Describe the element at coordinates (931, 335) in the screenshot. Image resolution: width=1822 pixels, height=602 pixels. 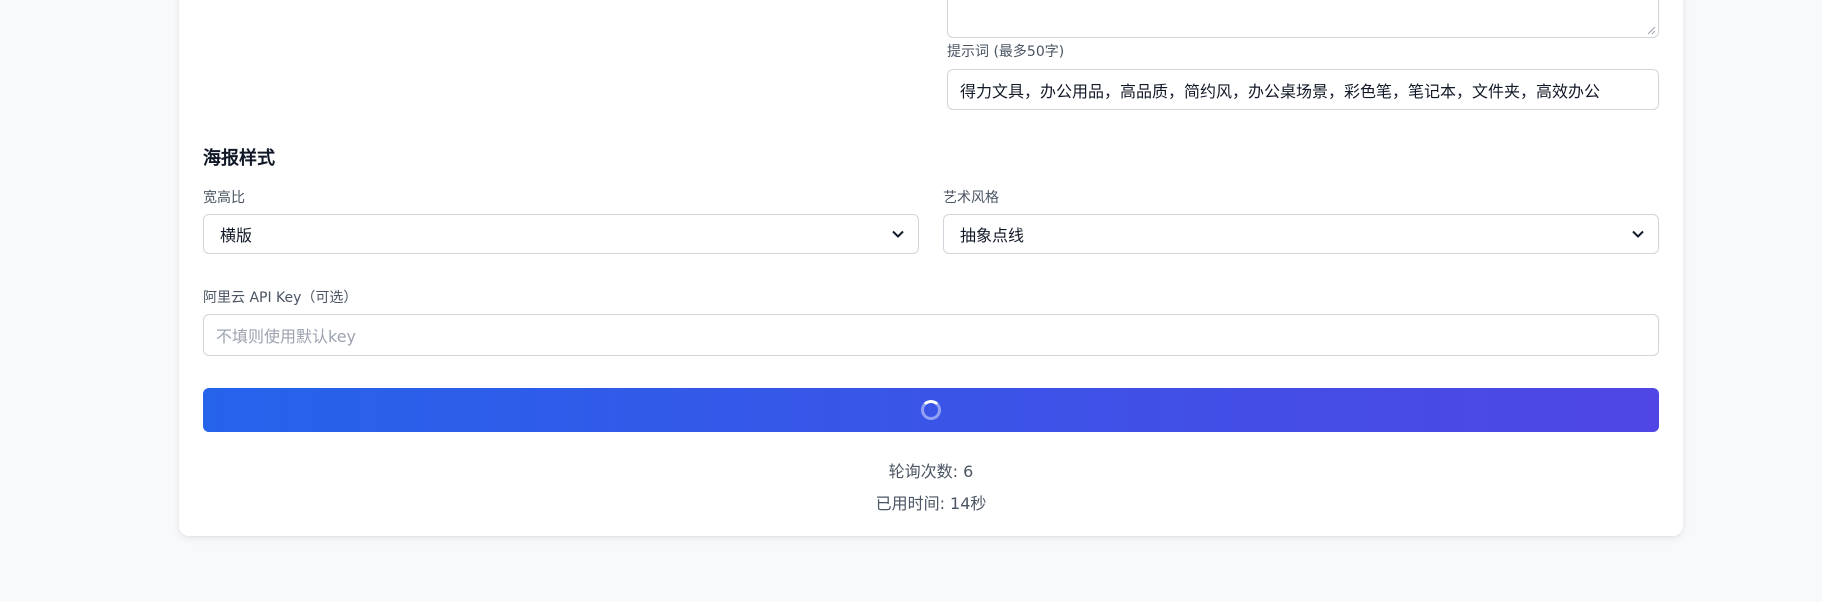
I see `api-key-input: 不填则使用默认key` at that location.